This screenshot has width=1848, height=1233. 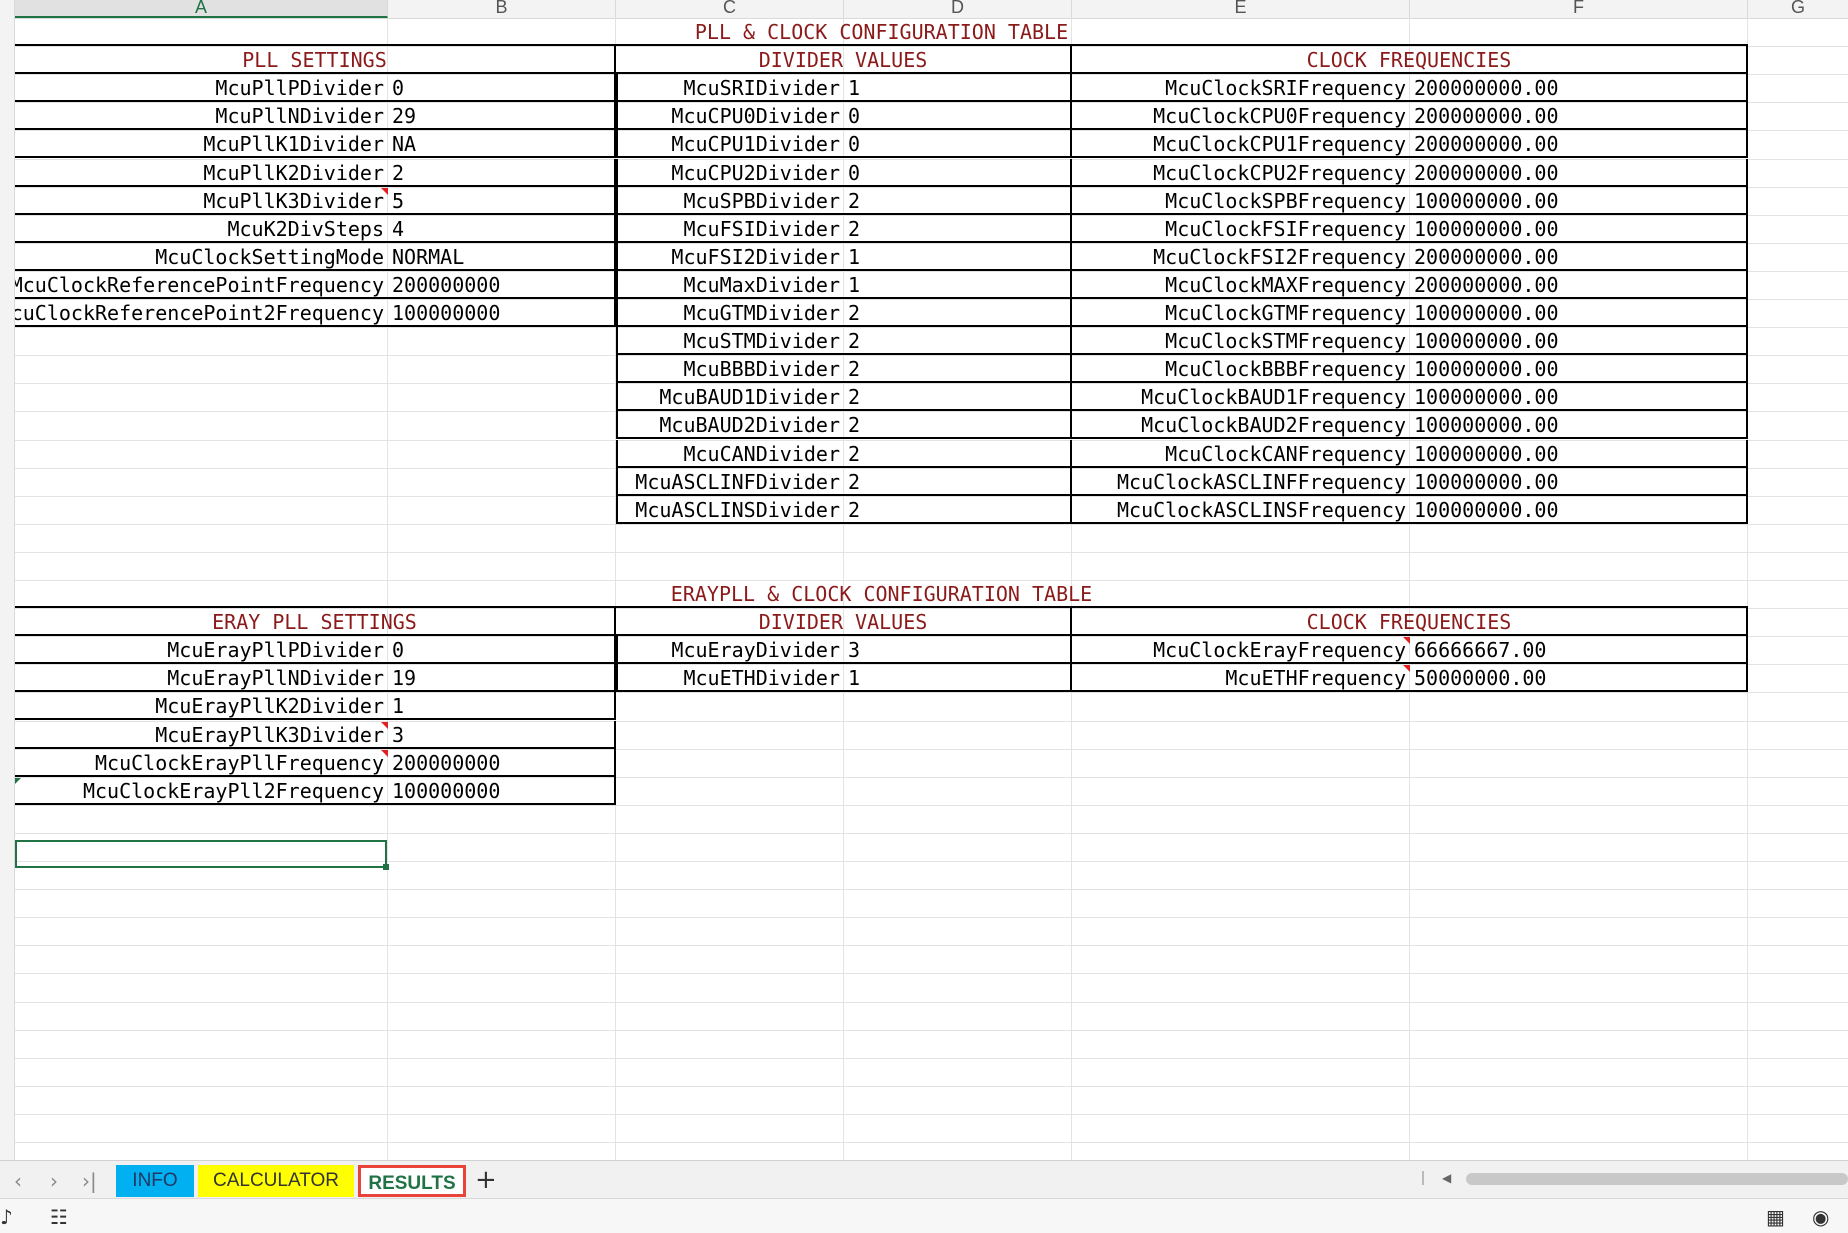 What do you see at coordinates (201, 116) in the screenshot?
I see `pll-param-name: McuPllNDivider` at bounding box center [201, 116].